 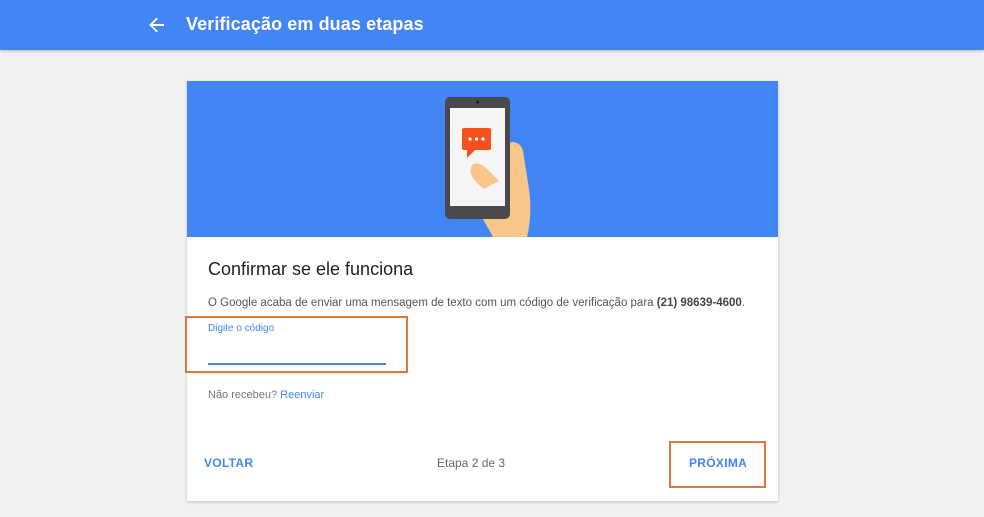 What do you see at coordinates (311, 269) in the screenshot?
I see `card-heading: Confirmar se ele funciona` at bounding box center [311, 269].